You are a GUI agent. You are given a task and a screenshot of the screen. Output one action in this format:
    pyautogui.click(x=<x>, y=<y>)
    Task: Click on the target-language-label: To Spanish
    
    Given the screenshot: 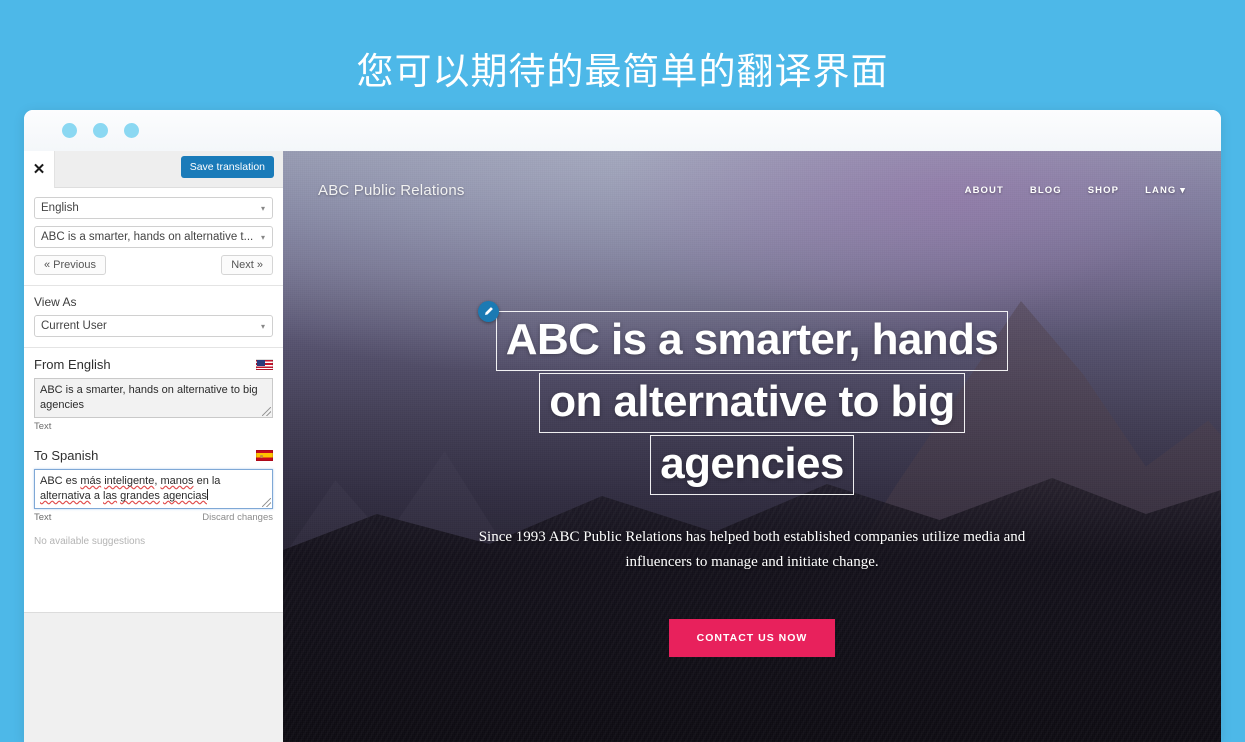 What is the action you would take?
    pyautogui.click(x=66, y=455)
    